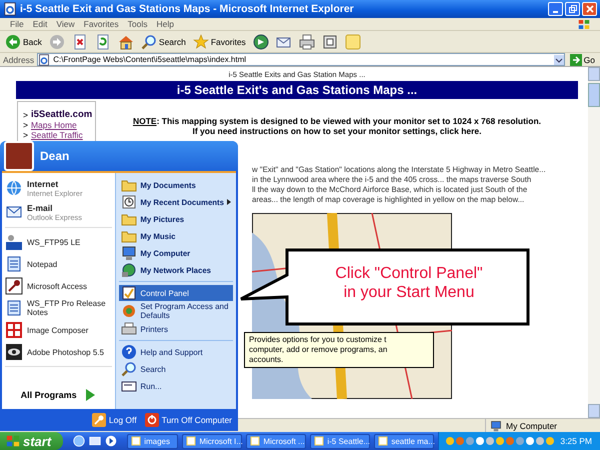  Describe the element at coordinates (19, 156) in the screenshot. I see `avatar-placeholder` at that location.